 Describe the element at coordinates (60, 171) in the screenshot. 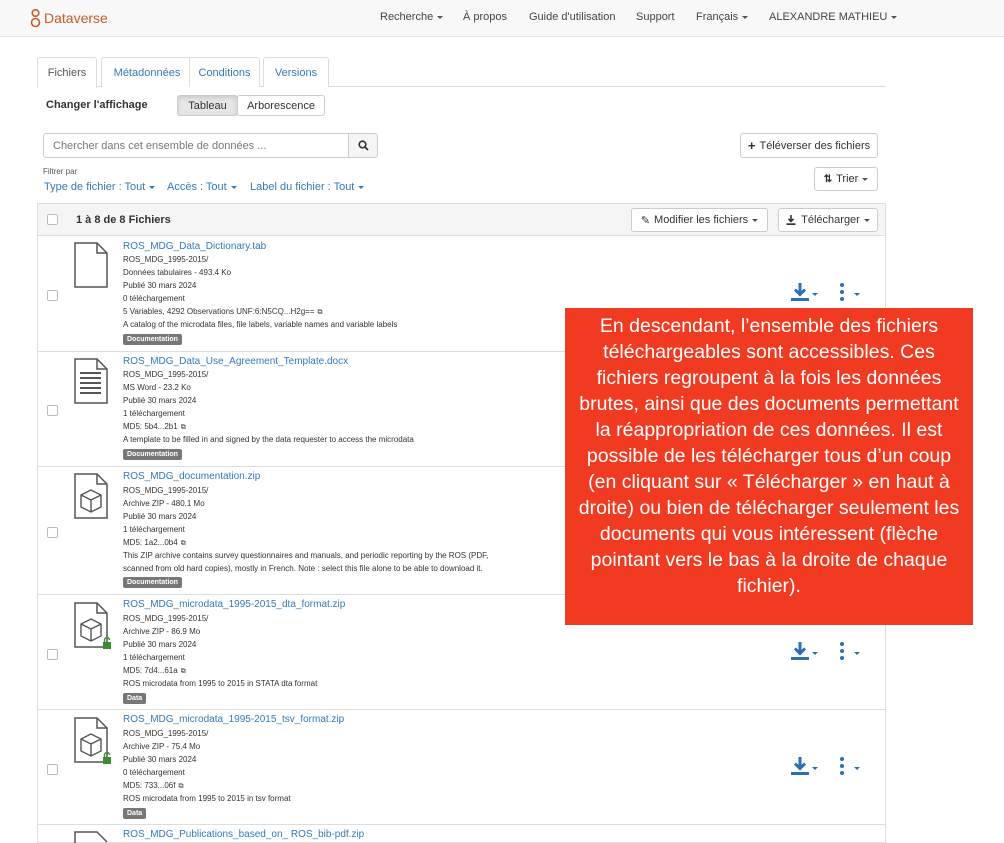

I see `filter-label: Filtrer par` at that location.